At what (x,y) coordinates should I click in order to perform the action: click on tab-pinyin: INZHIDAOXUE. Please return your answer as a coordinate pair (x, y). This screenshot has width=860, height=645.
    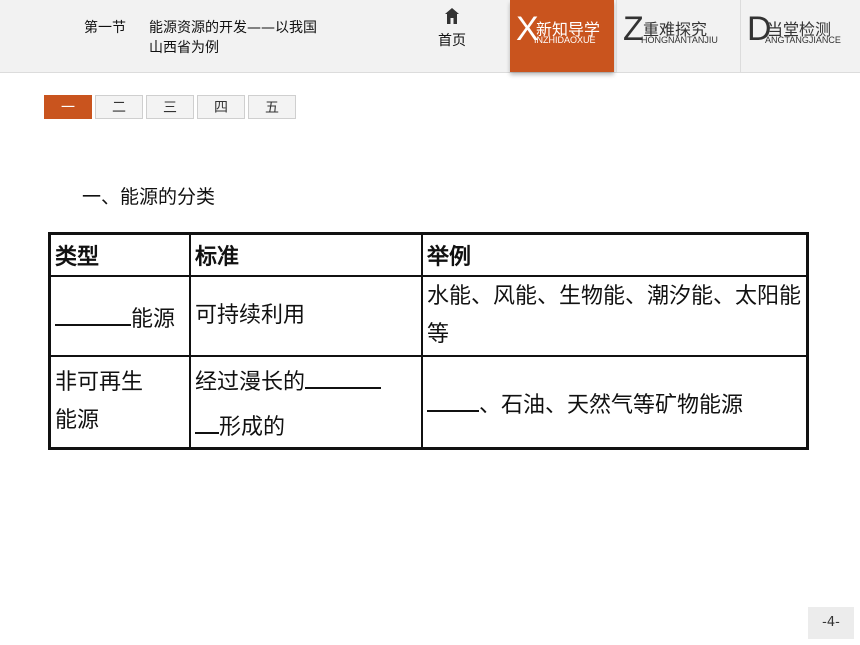
    Looking at the image, I should click on (565, 40).